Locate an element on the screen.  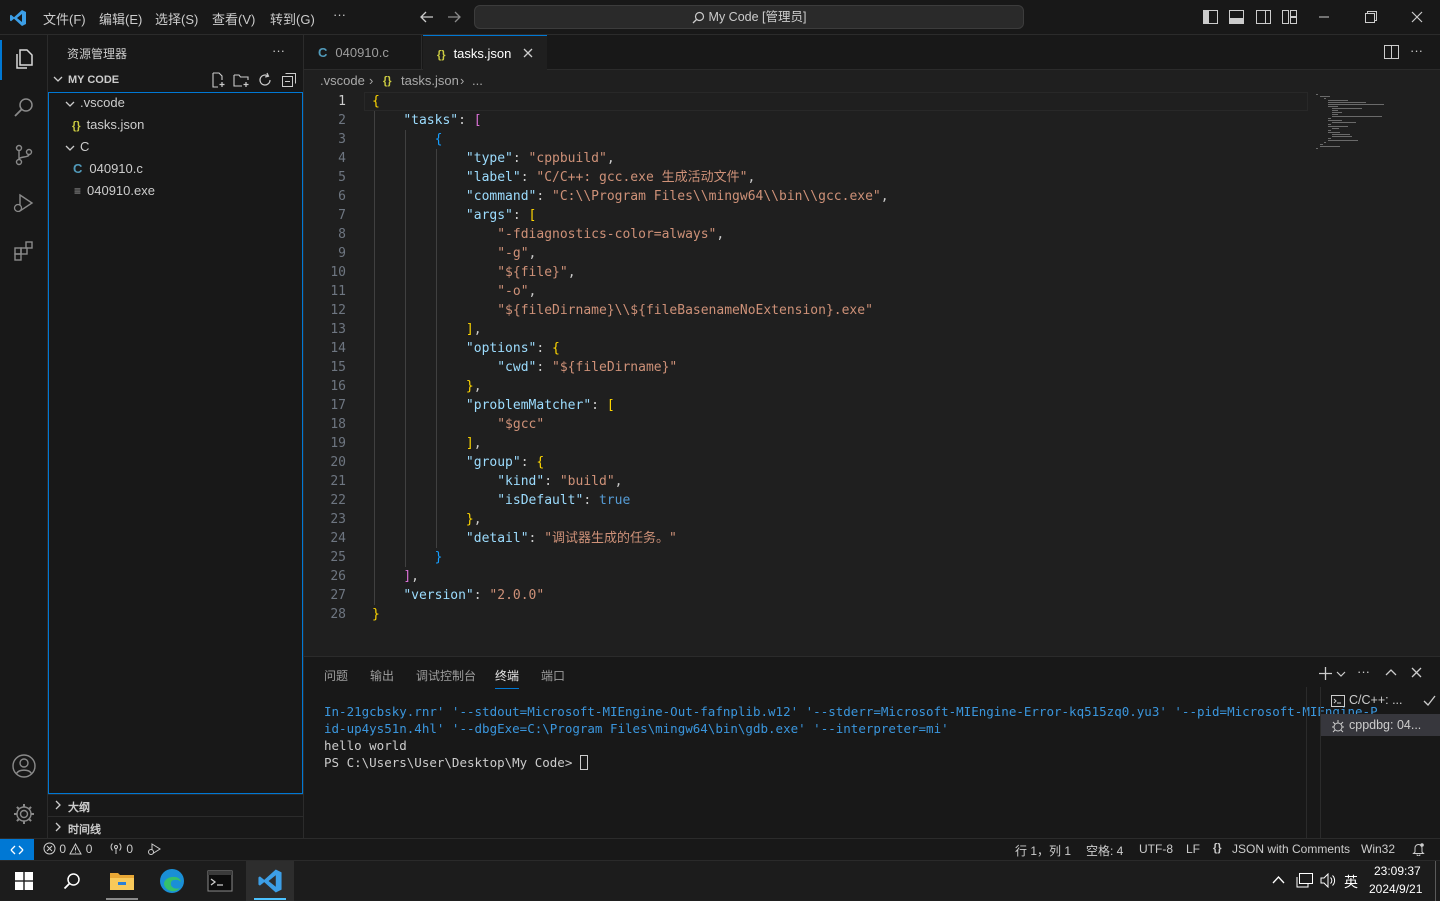
search-view-icon is located at coordinates (24, 107).